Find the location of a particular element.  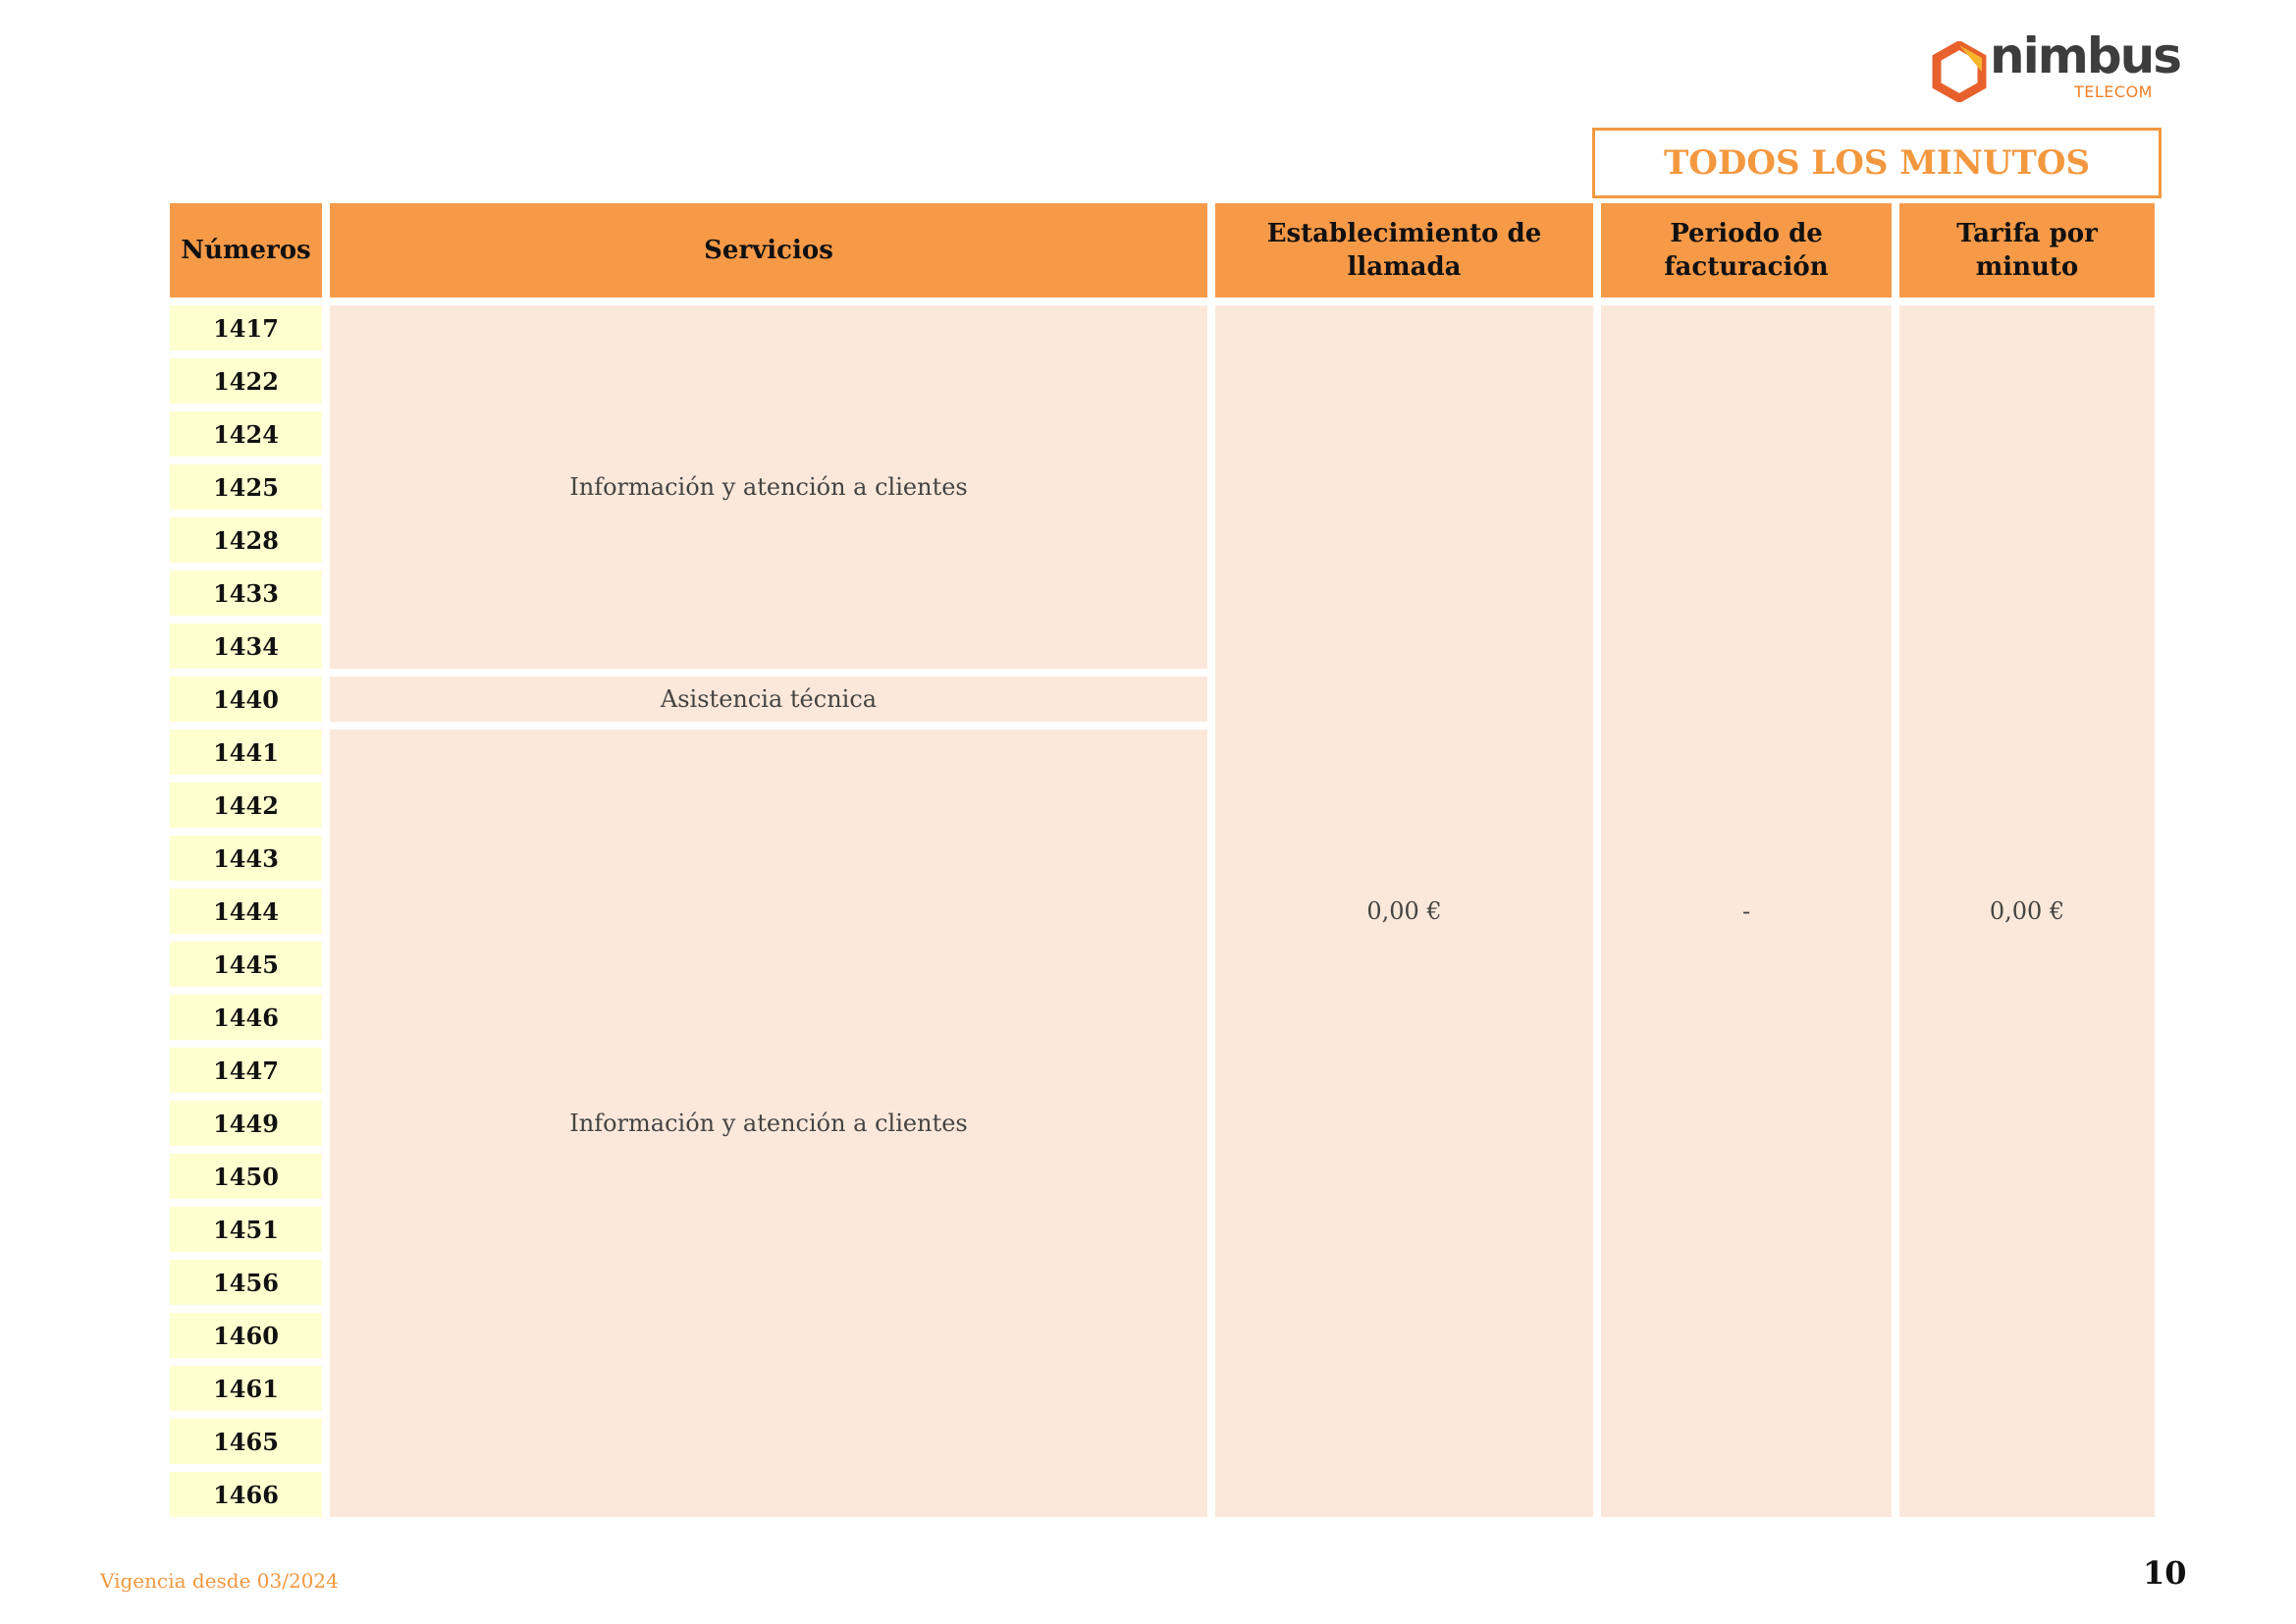

number-cell: 1444 is located at coordinates (246, 911).